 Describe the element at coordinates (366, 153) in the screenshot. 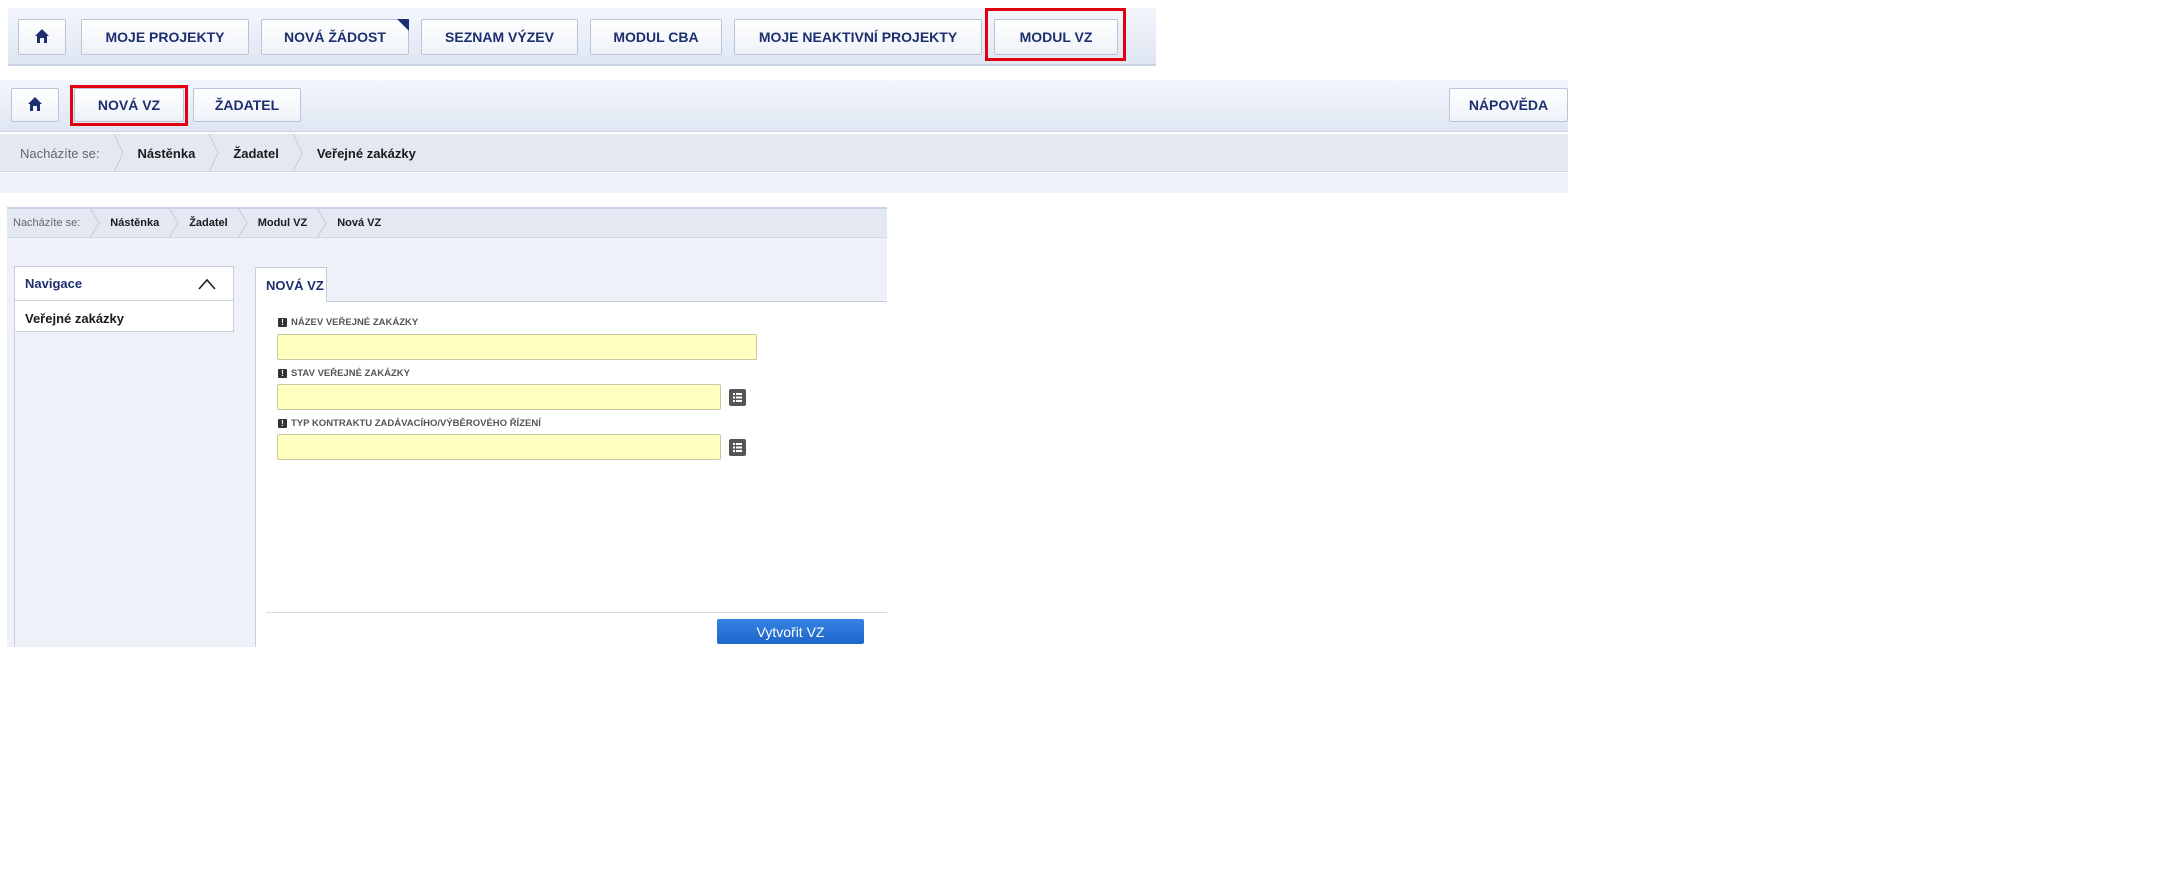

I see `breadcrumb-item-public-contracts: Veřejné zakázky` at that location.